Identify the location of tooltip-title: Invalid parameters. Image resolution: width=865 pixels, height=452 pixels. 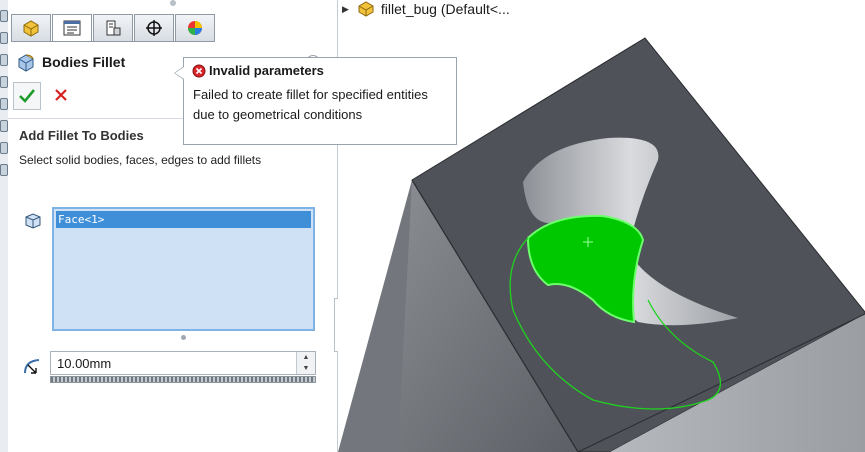
(266, 70).